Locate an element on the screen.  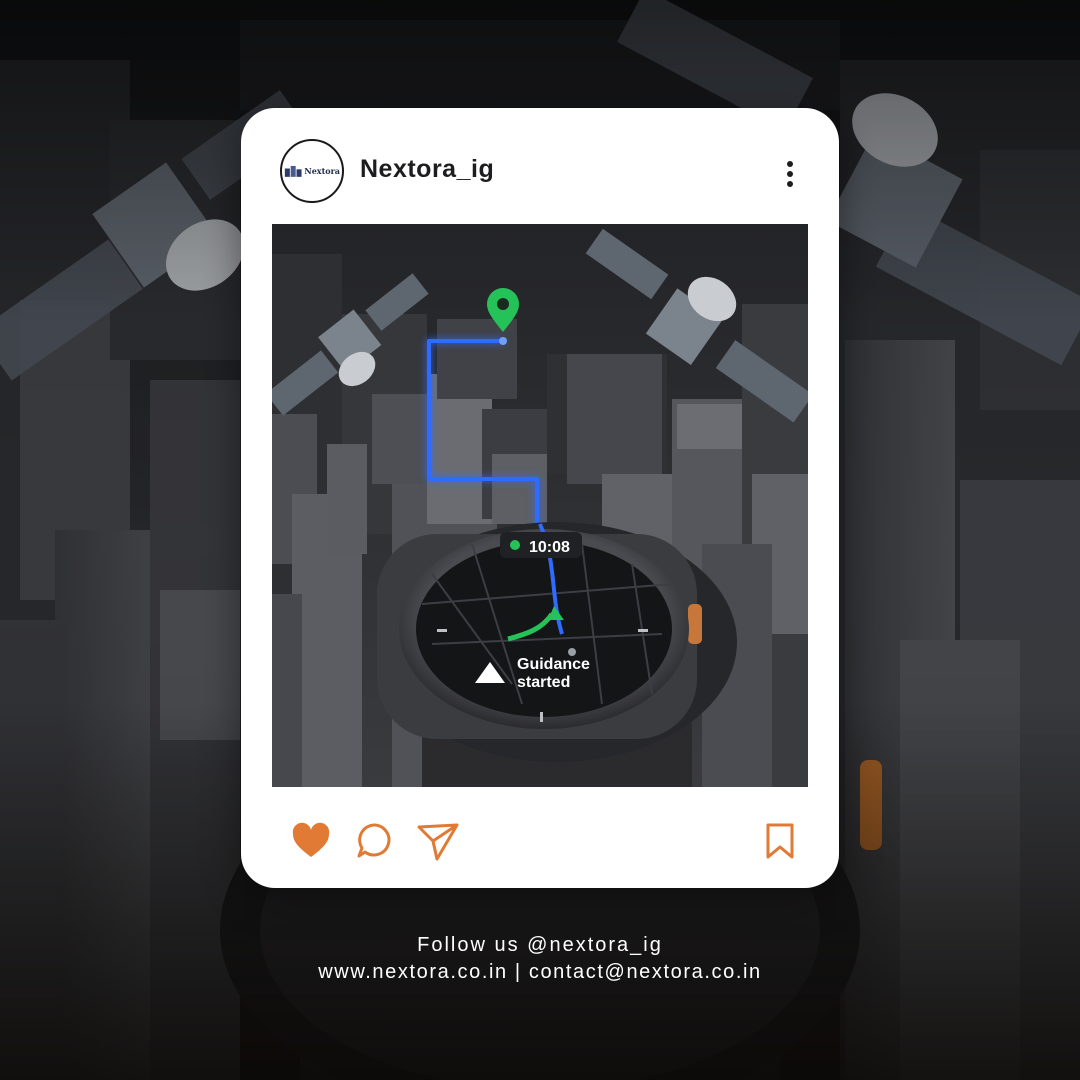
post-header: Nextora Nextora_ig is located at coordinates (540, 166).